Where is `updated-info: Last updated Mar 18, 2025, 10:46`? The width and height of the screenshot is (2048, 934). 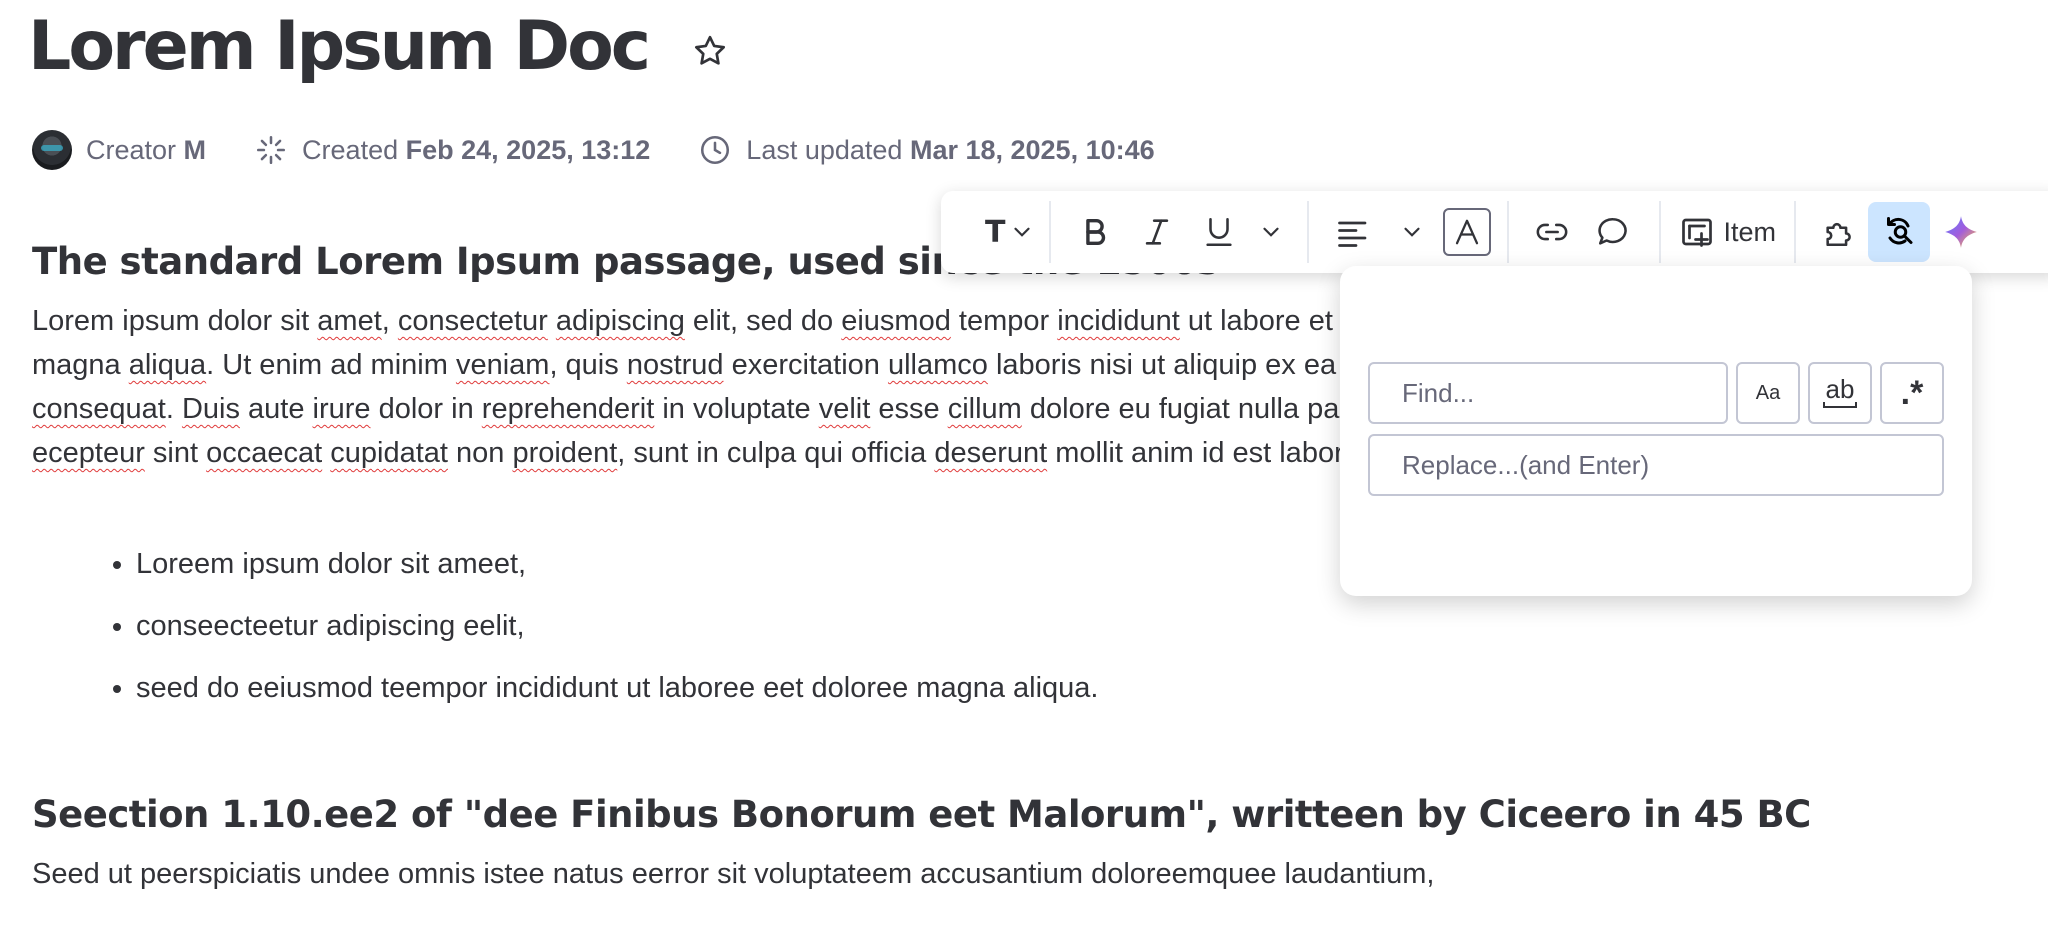 updated-info: Last updated Mar 18, 2025, 10:46 is located at coordinates (926, 150).